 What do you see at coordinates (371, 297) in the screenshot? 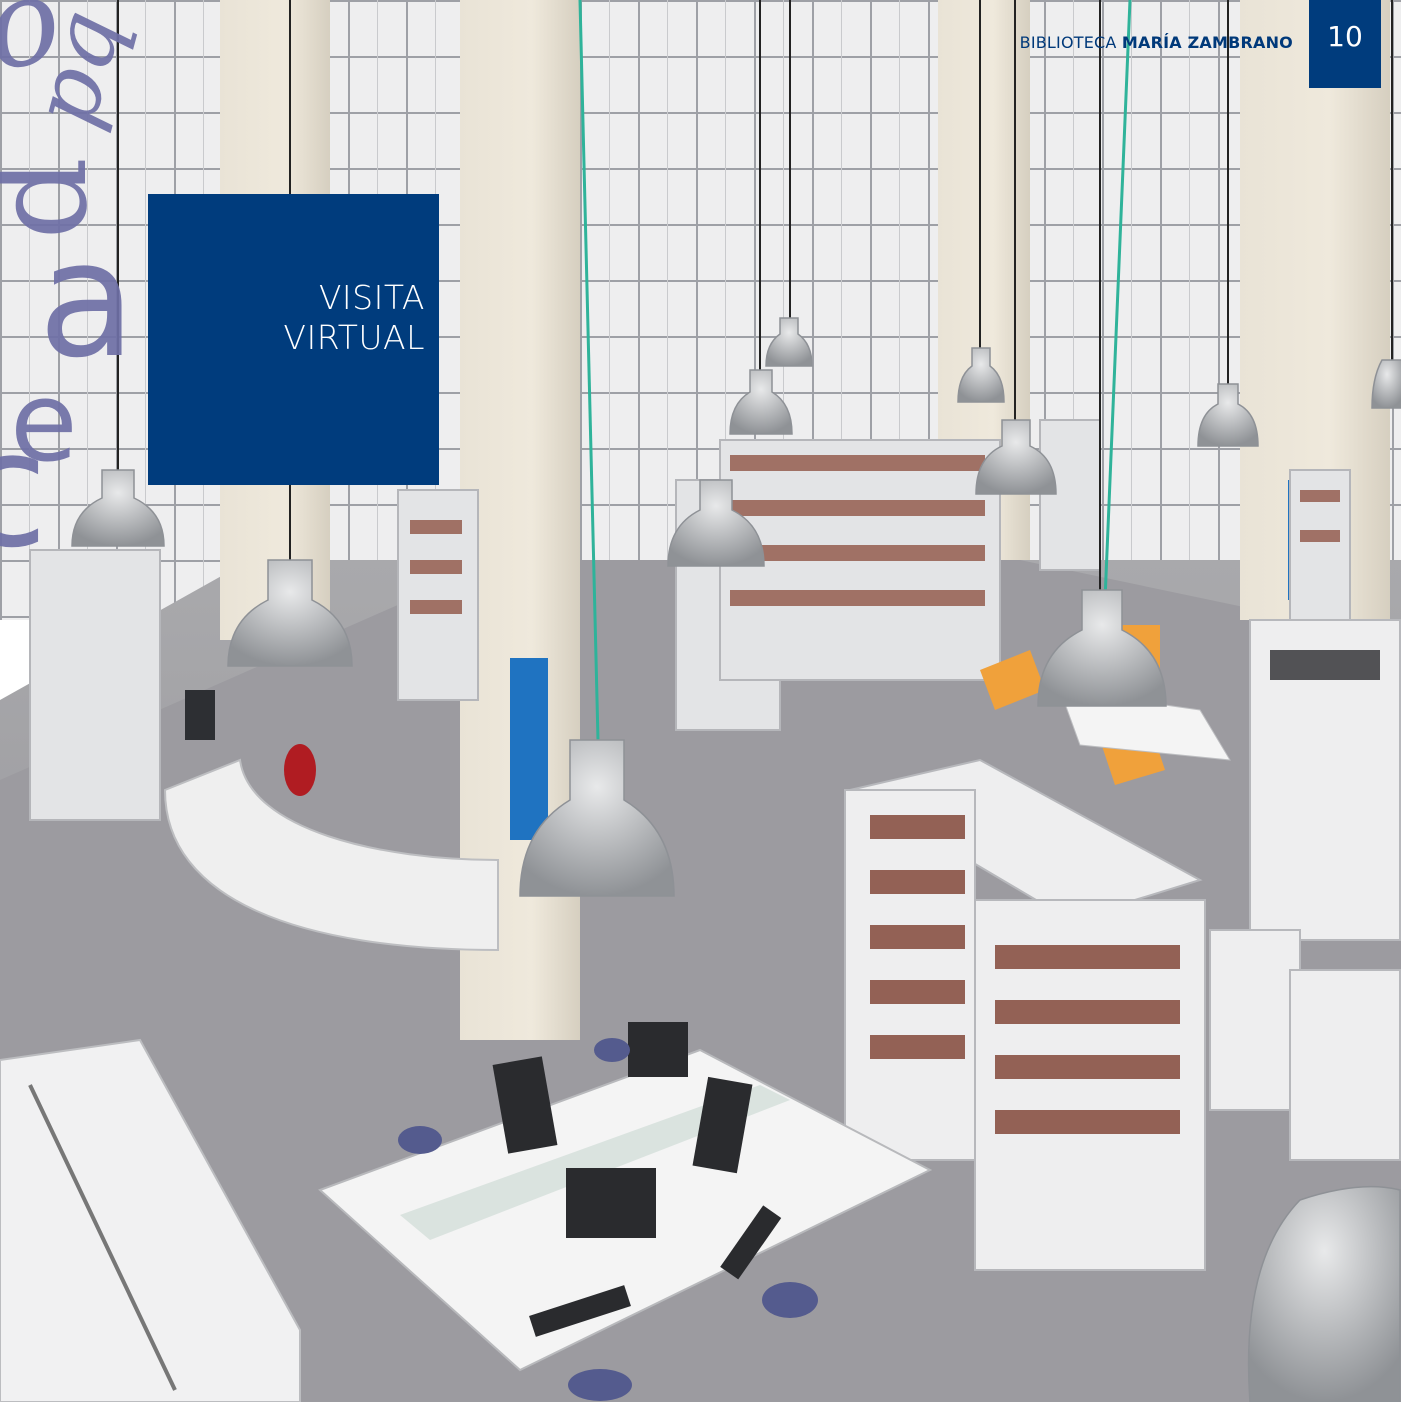
I see `section-title-line-1: VISITA` at bounding box center [371, 297].